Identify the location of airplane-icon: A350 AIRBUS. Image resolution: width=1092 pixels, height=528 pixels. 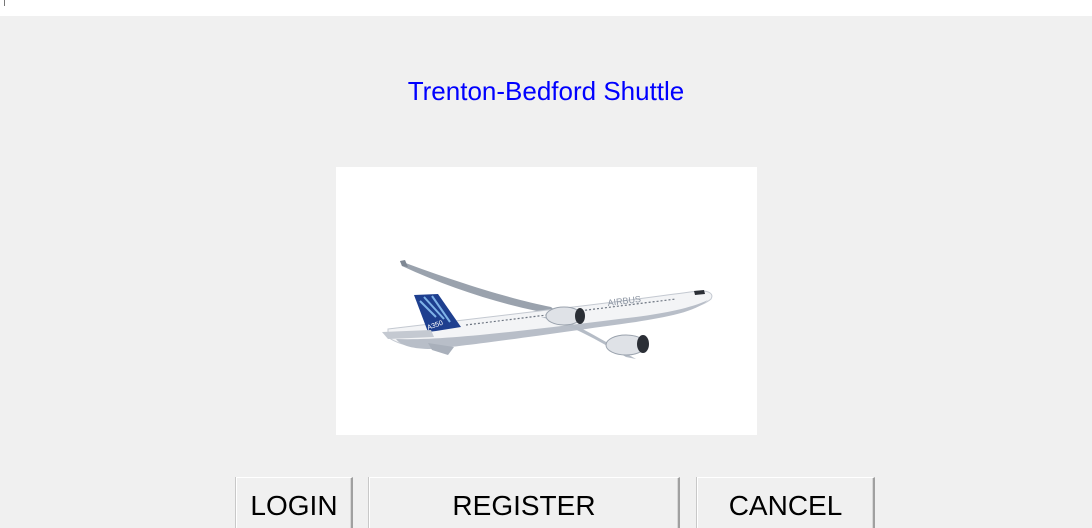
(547, 309).